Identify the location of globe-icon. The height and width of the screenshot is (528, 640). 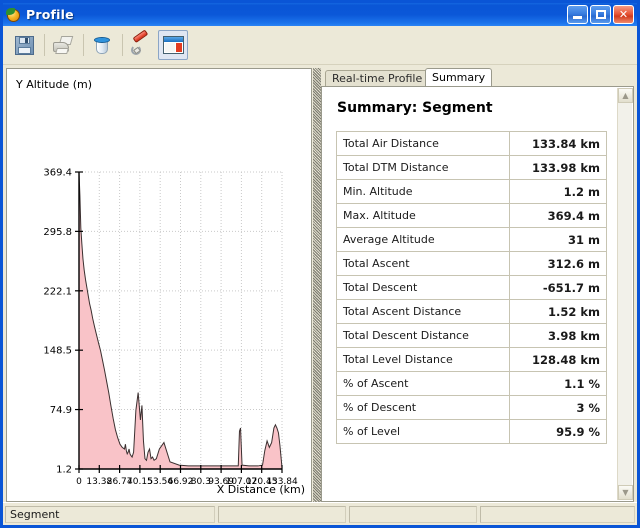
(14, 15).